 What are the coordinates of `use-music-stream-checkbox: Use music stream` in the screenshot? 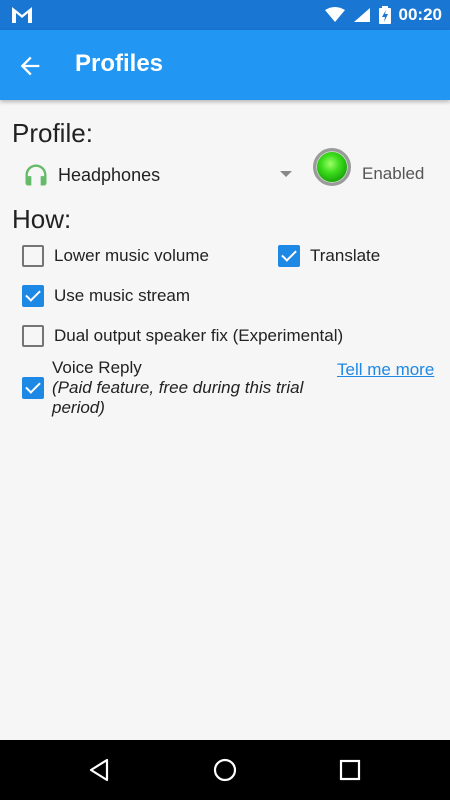 It's located at (106, 296).